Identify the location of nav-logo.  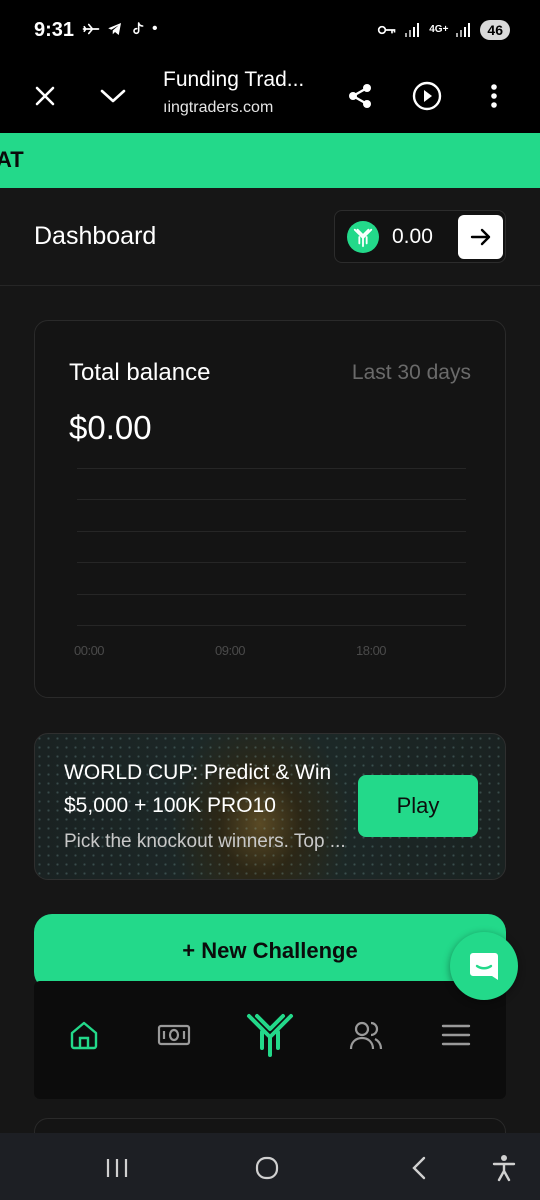
(270, 1035).